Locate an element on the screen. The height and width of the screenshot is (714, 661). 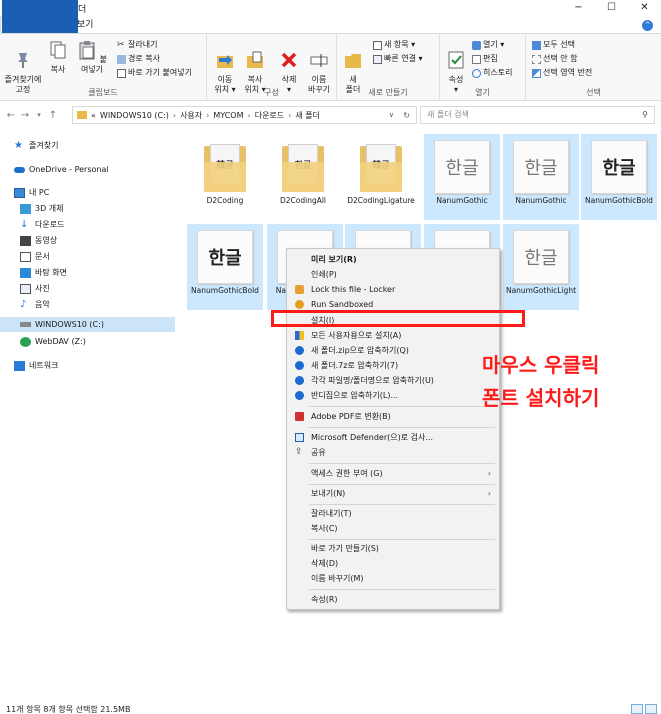
menu-item-create-shortcut: 바로 가기 만들기(S) is located at coordinates (393, 548).